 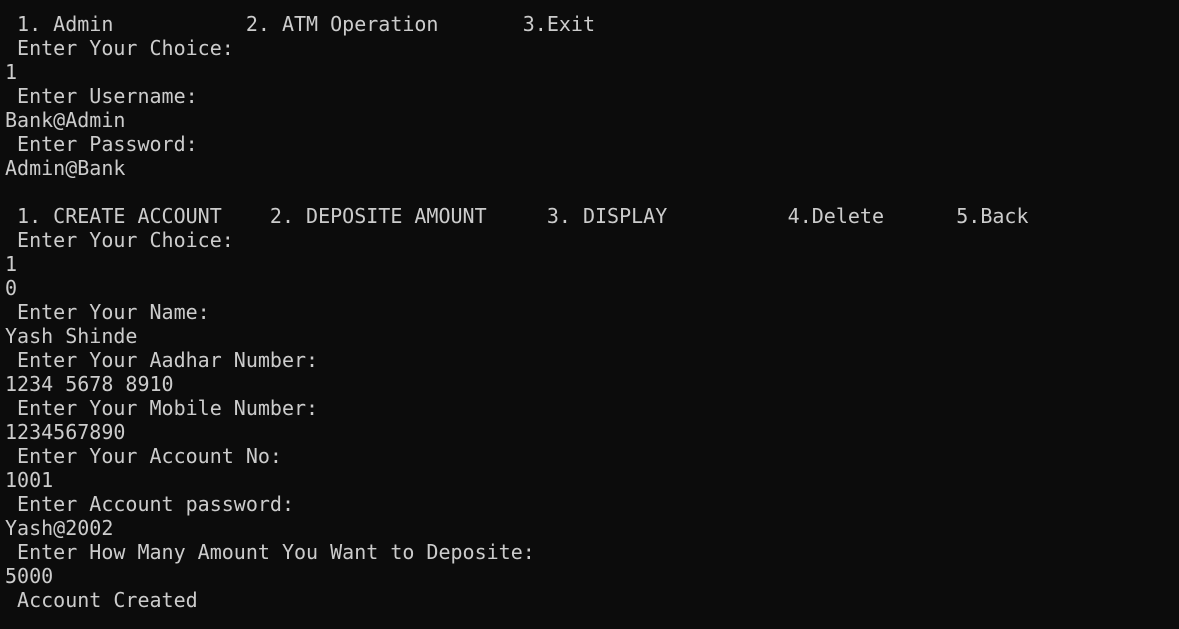 What do you see at coordinates (71, 336) in the screenshot?
I see `name-input: Yash Shinde` at bounding box center [71, 336].